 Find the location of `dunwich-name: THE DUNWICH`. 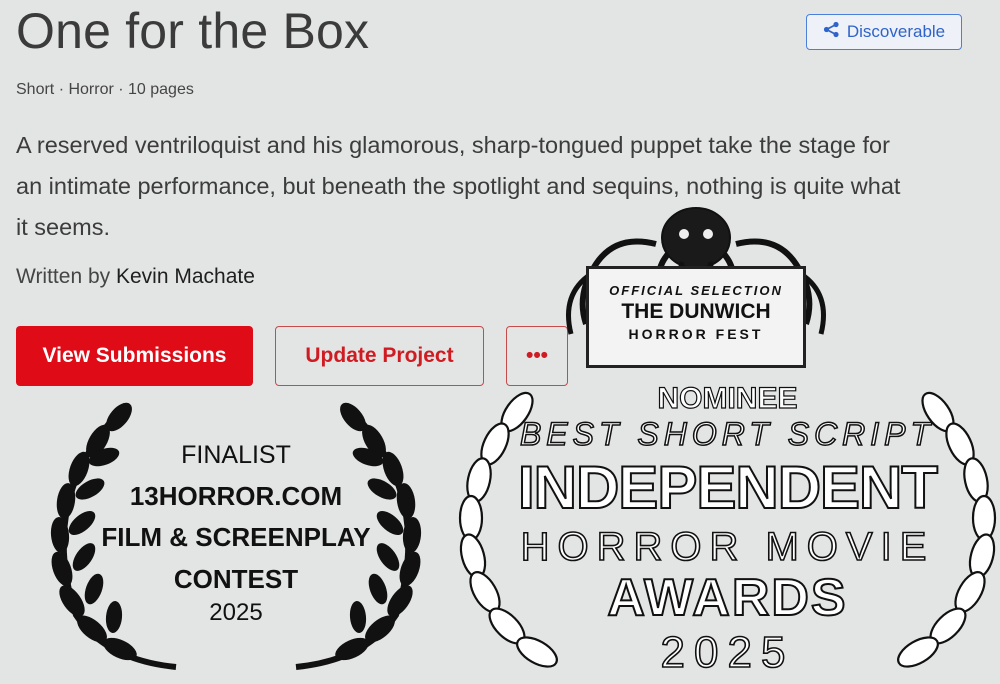

dunwich-name: THE DUNWICH is located at coordinates (696, 311).